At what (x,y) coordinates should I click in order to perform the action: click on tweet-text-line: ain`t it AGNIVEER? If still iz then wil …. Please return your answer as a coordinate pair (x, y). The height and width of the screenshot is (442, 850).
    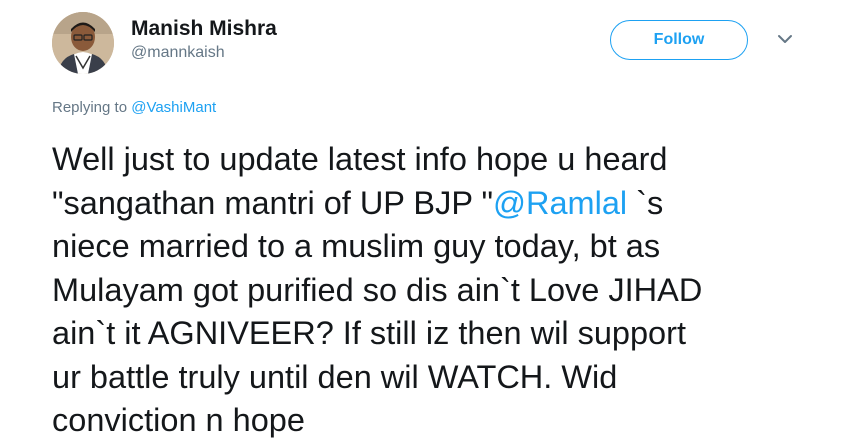
    Looking at the image, I should click on (369, 333).